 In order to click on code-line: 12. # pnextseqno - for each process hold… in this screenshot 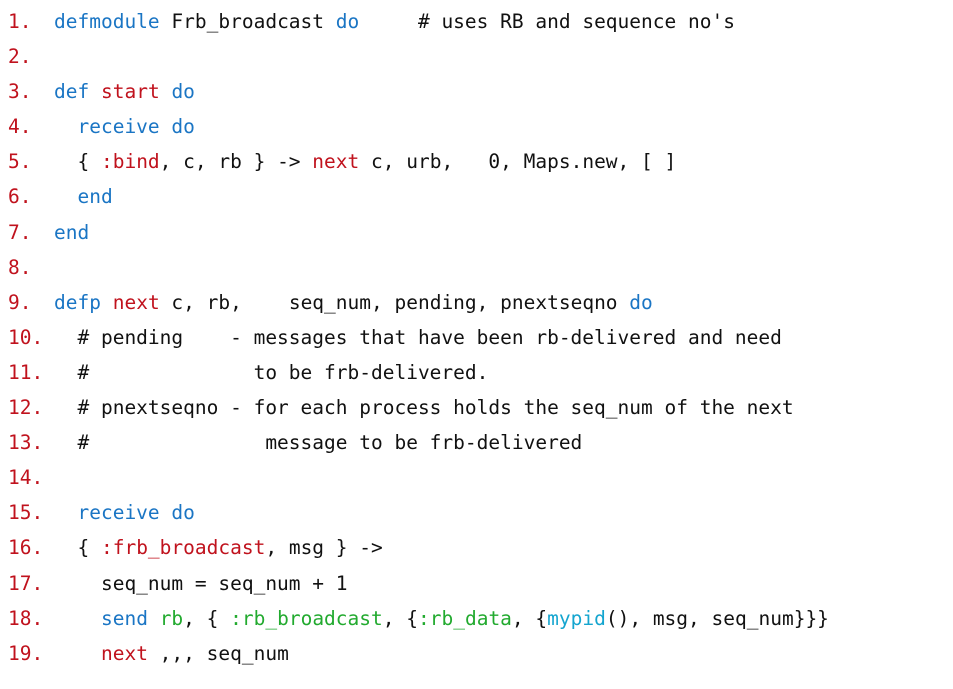, I will do `click(418, 407)`.